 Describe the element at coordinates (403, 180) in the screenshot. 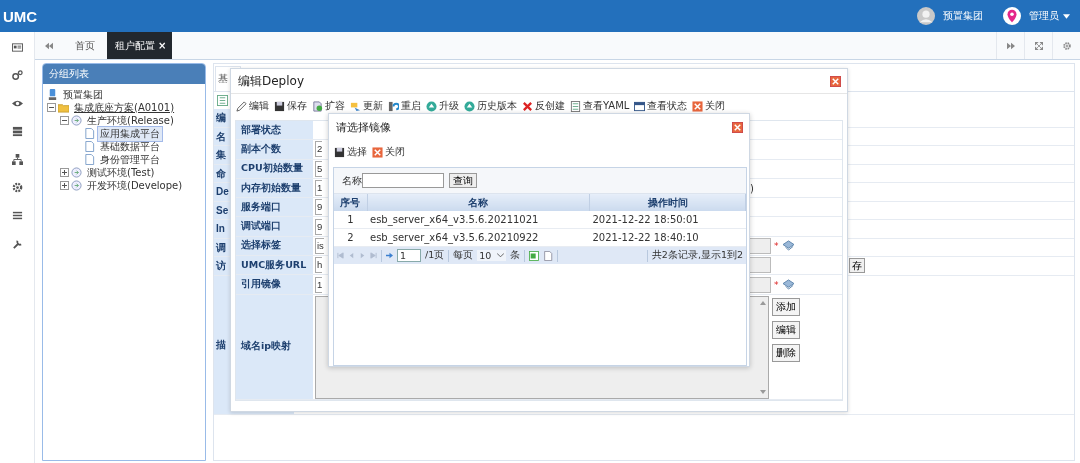

I see `search-field` at that location.